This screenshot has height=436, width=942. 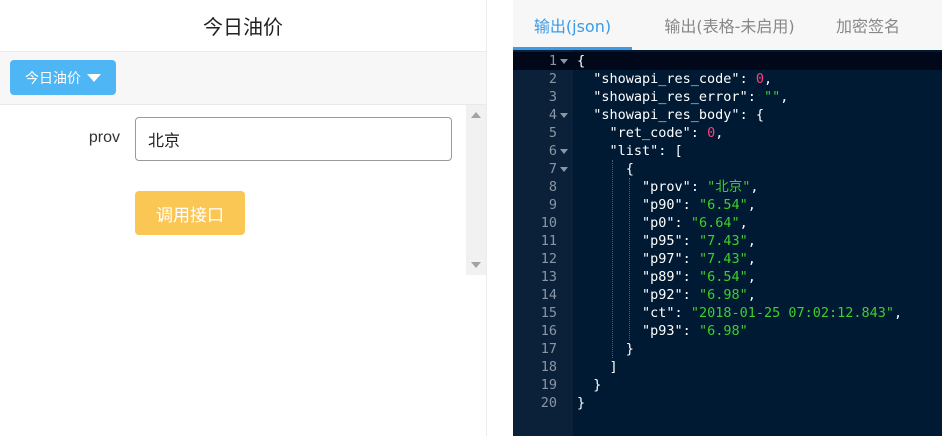 I want to click on json-key: "p0", so click(x=658, y=223).